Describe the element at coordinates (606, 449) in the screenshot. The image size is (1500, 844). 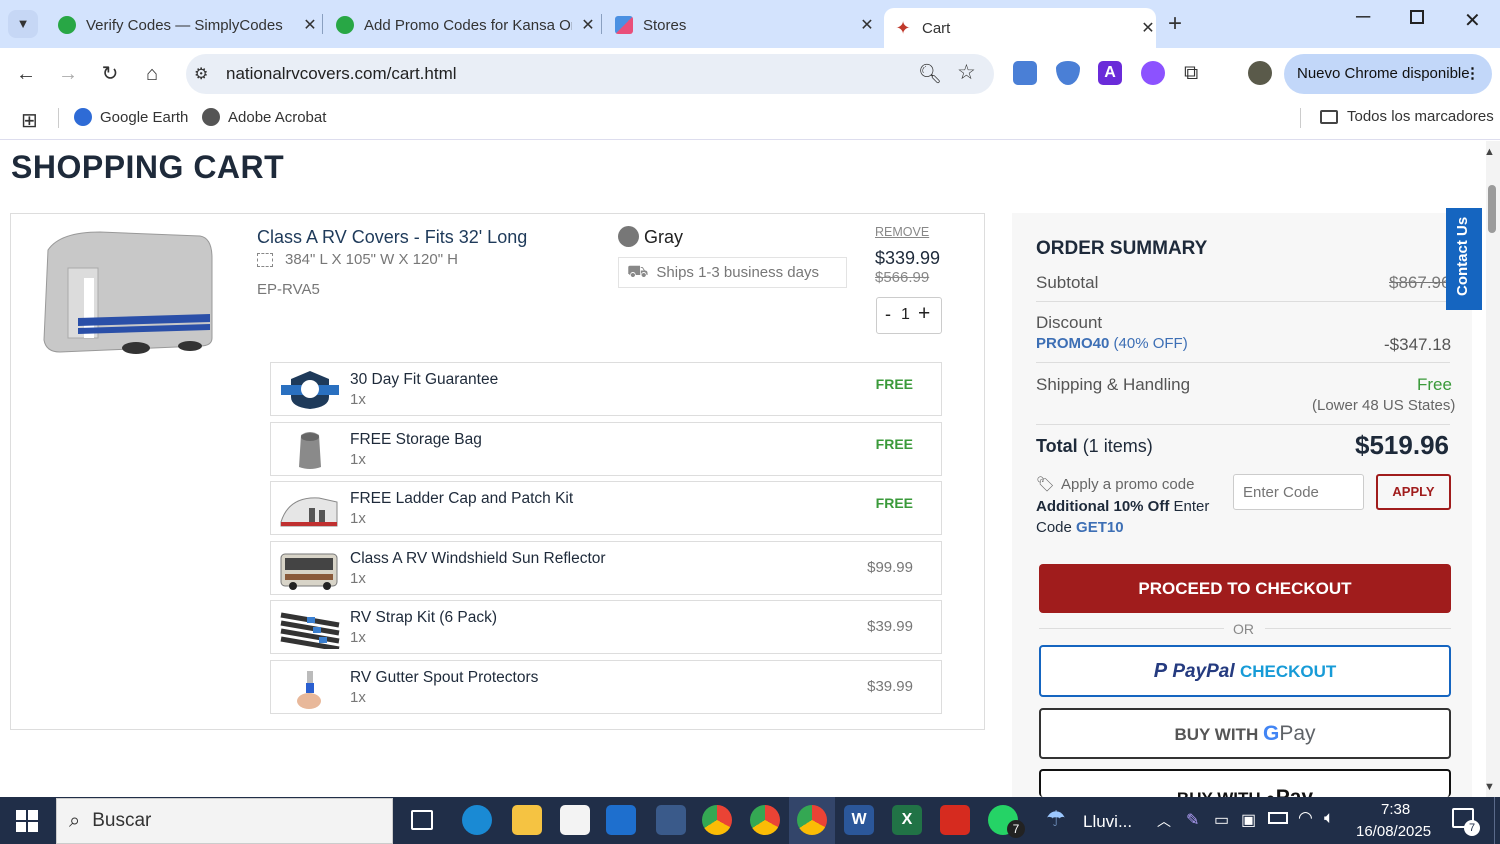
I see `addon-row: FREE Storage Bag 1x FREE` at that location.